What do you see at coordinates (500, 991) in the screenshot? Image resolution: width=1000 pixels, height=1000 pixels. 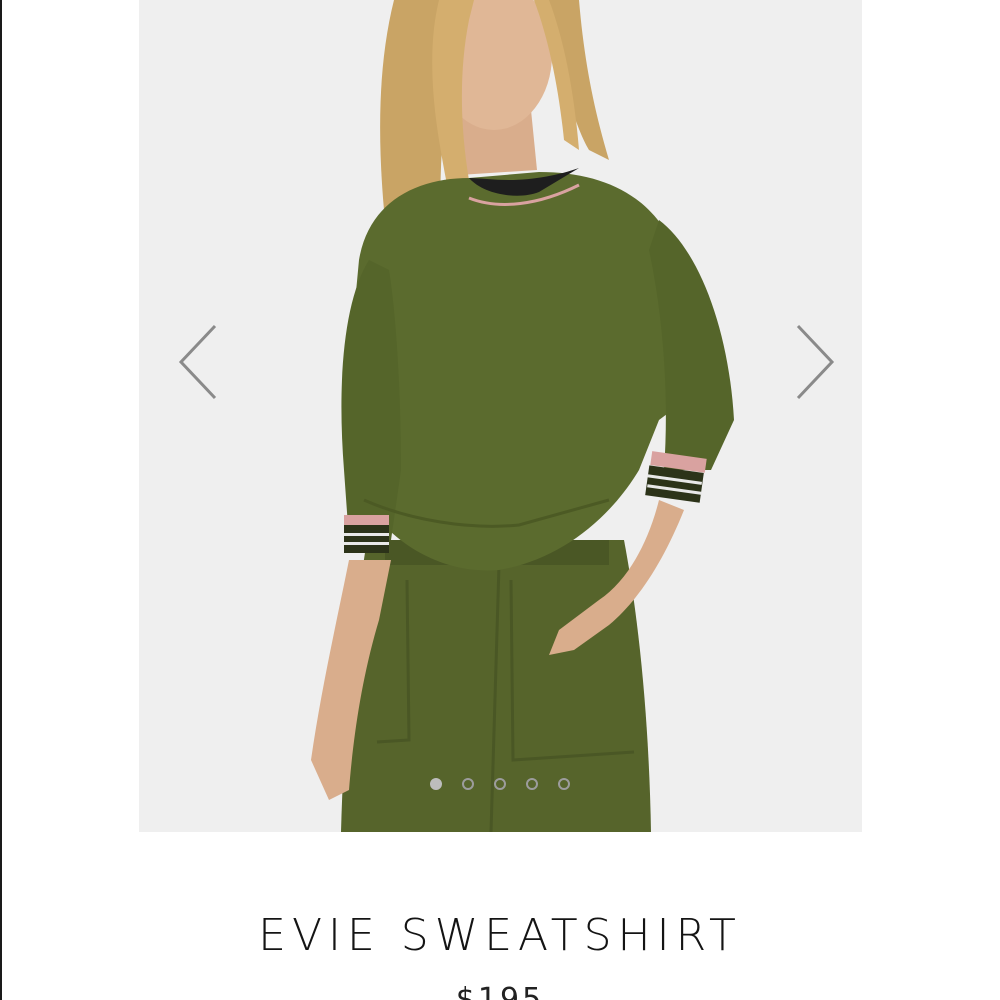 I see `product-price: $195` at bounding box center [500, 991].